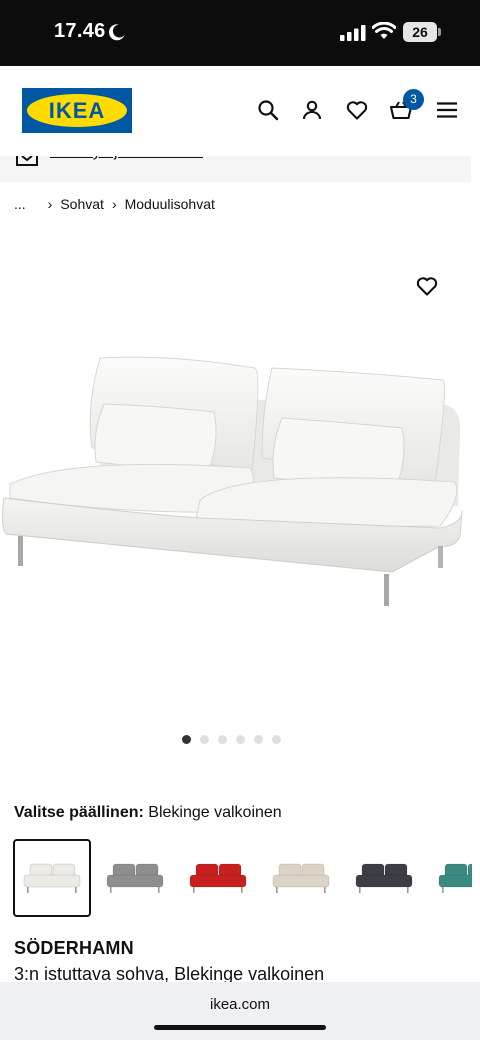 This screenshot has width=480, height=1040. I want to click on cover-selection-label: Valitse päällinen: Blekinge valkoinen, so click(148, 813).